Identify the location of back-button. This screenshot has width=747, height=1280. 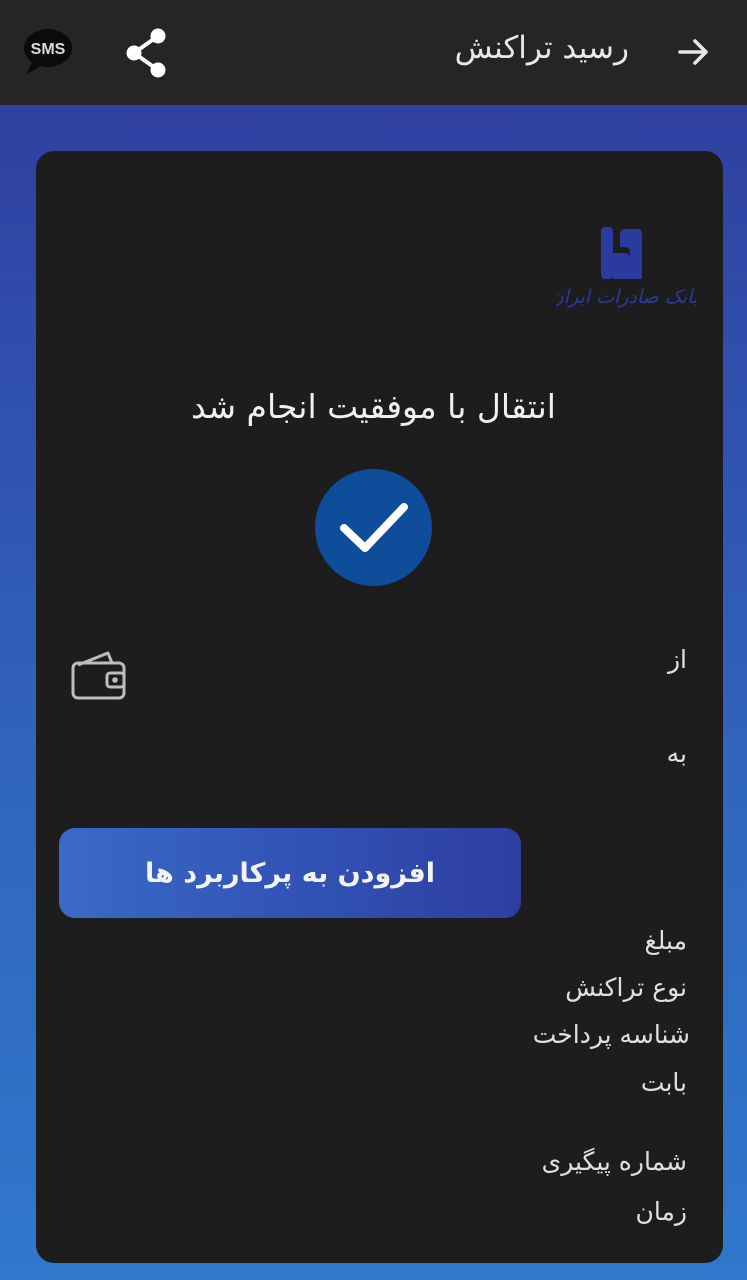
(694, 52).